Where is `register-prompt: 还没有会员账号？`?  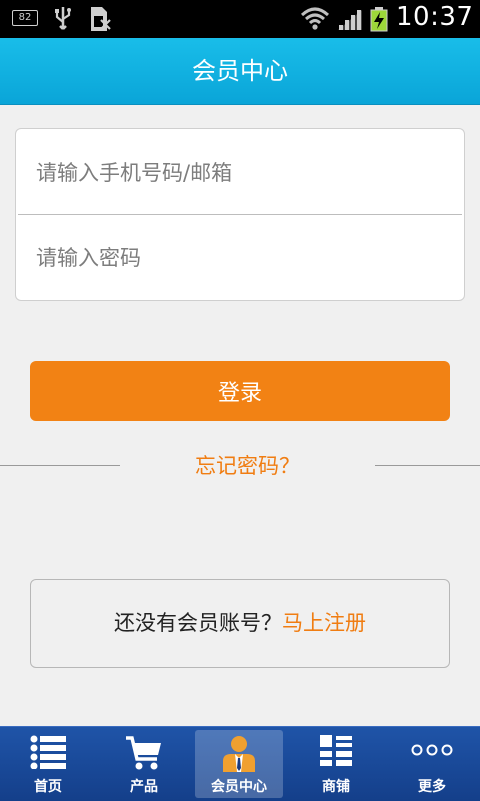
register-prompt: 还没有会员账号？ is located at coordinates (198, 623).